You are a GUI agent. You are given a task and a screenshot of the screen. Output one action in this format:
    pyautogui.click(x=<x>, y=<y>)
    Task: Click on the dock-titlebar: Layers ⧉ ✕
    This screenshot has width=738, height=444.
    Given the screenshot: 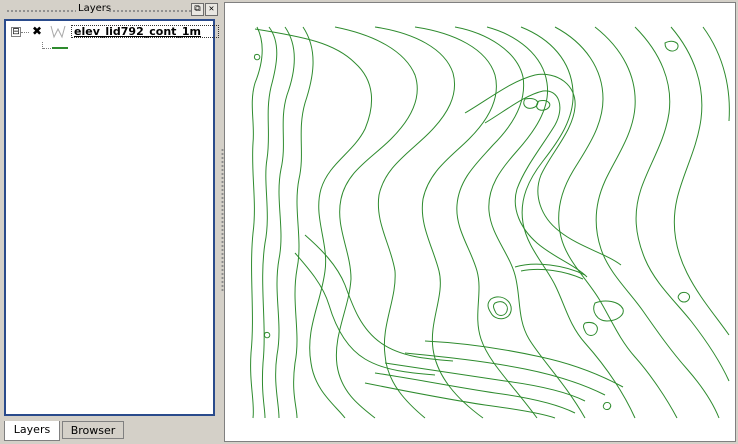 What is the action you would take?
    pyautogui.click(x=111, y=10)
    